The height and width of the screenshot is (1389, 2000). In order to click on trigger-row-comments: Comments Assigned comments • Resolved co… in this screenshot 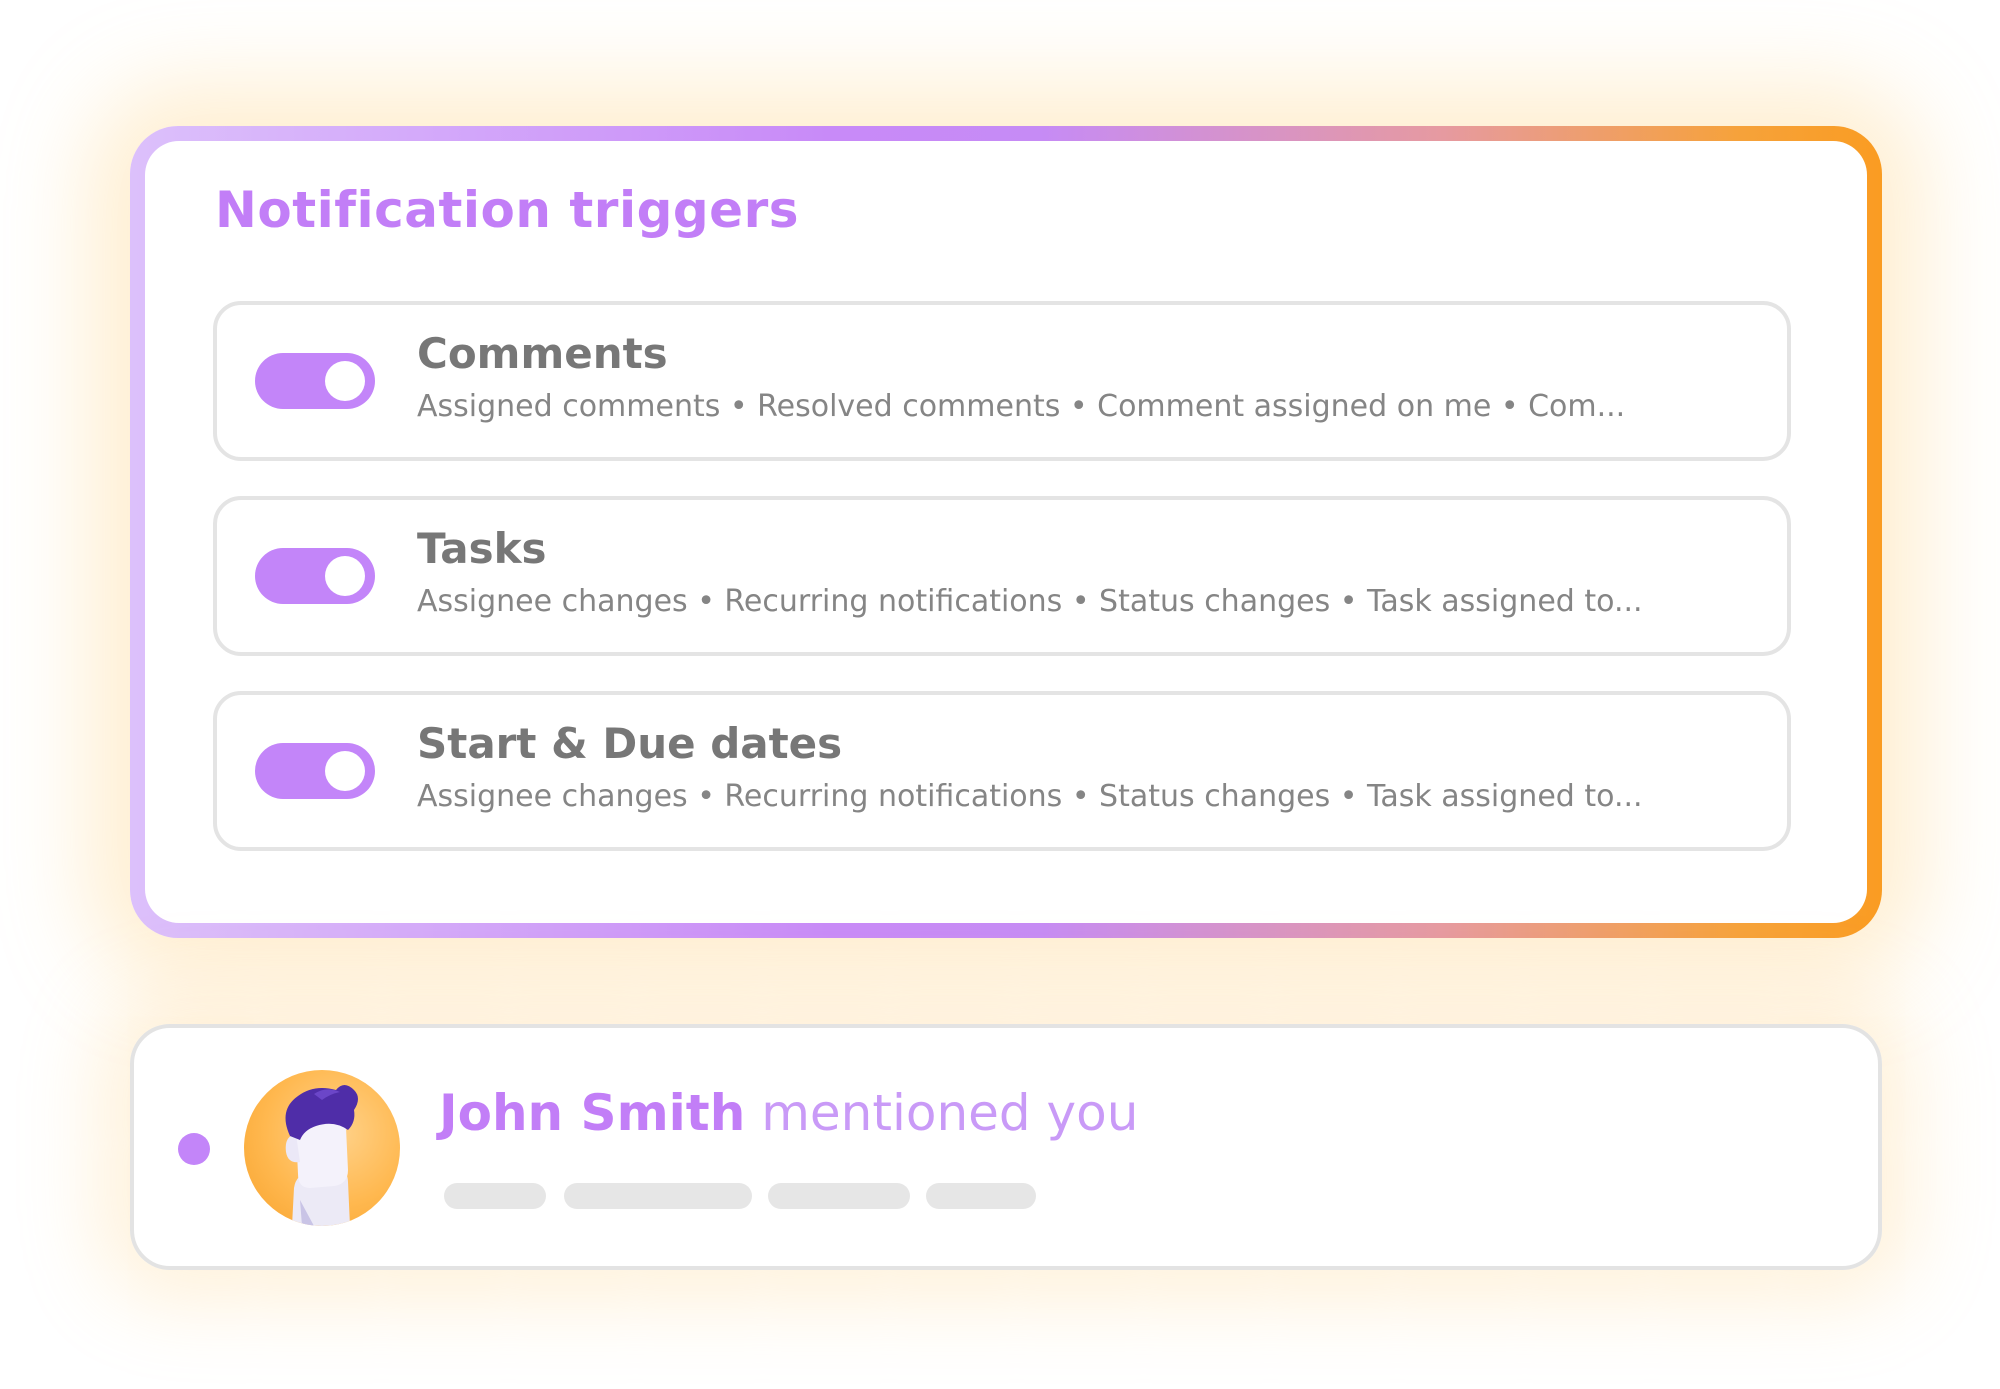, I will do `click(1002, 381)`.